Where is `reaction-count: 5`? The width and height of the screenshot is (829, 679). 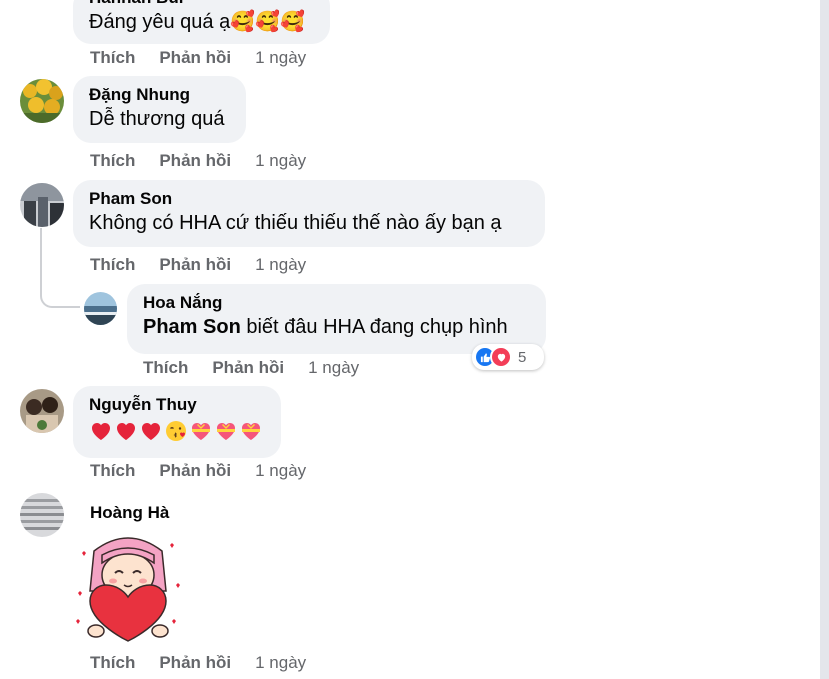 reaction-count: 5 is located at coordinates (522, 357).